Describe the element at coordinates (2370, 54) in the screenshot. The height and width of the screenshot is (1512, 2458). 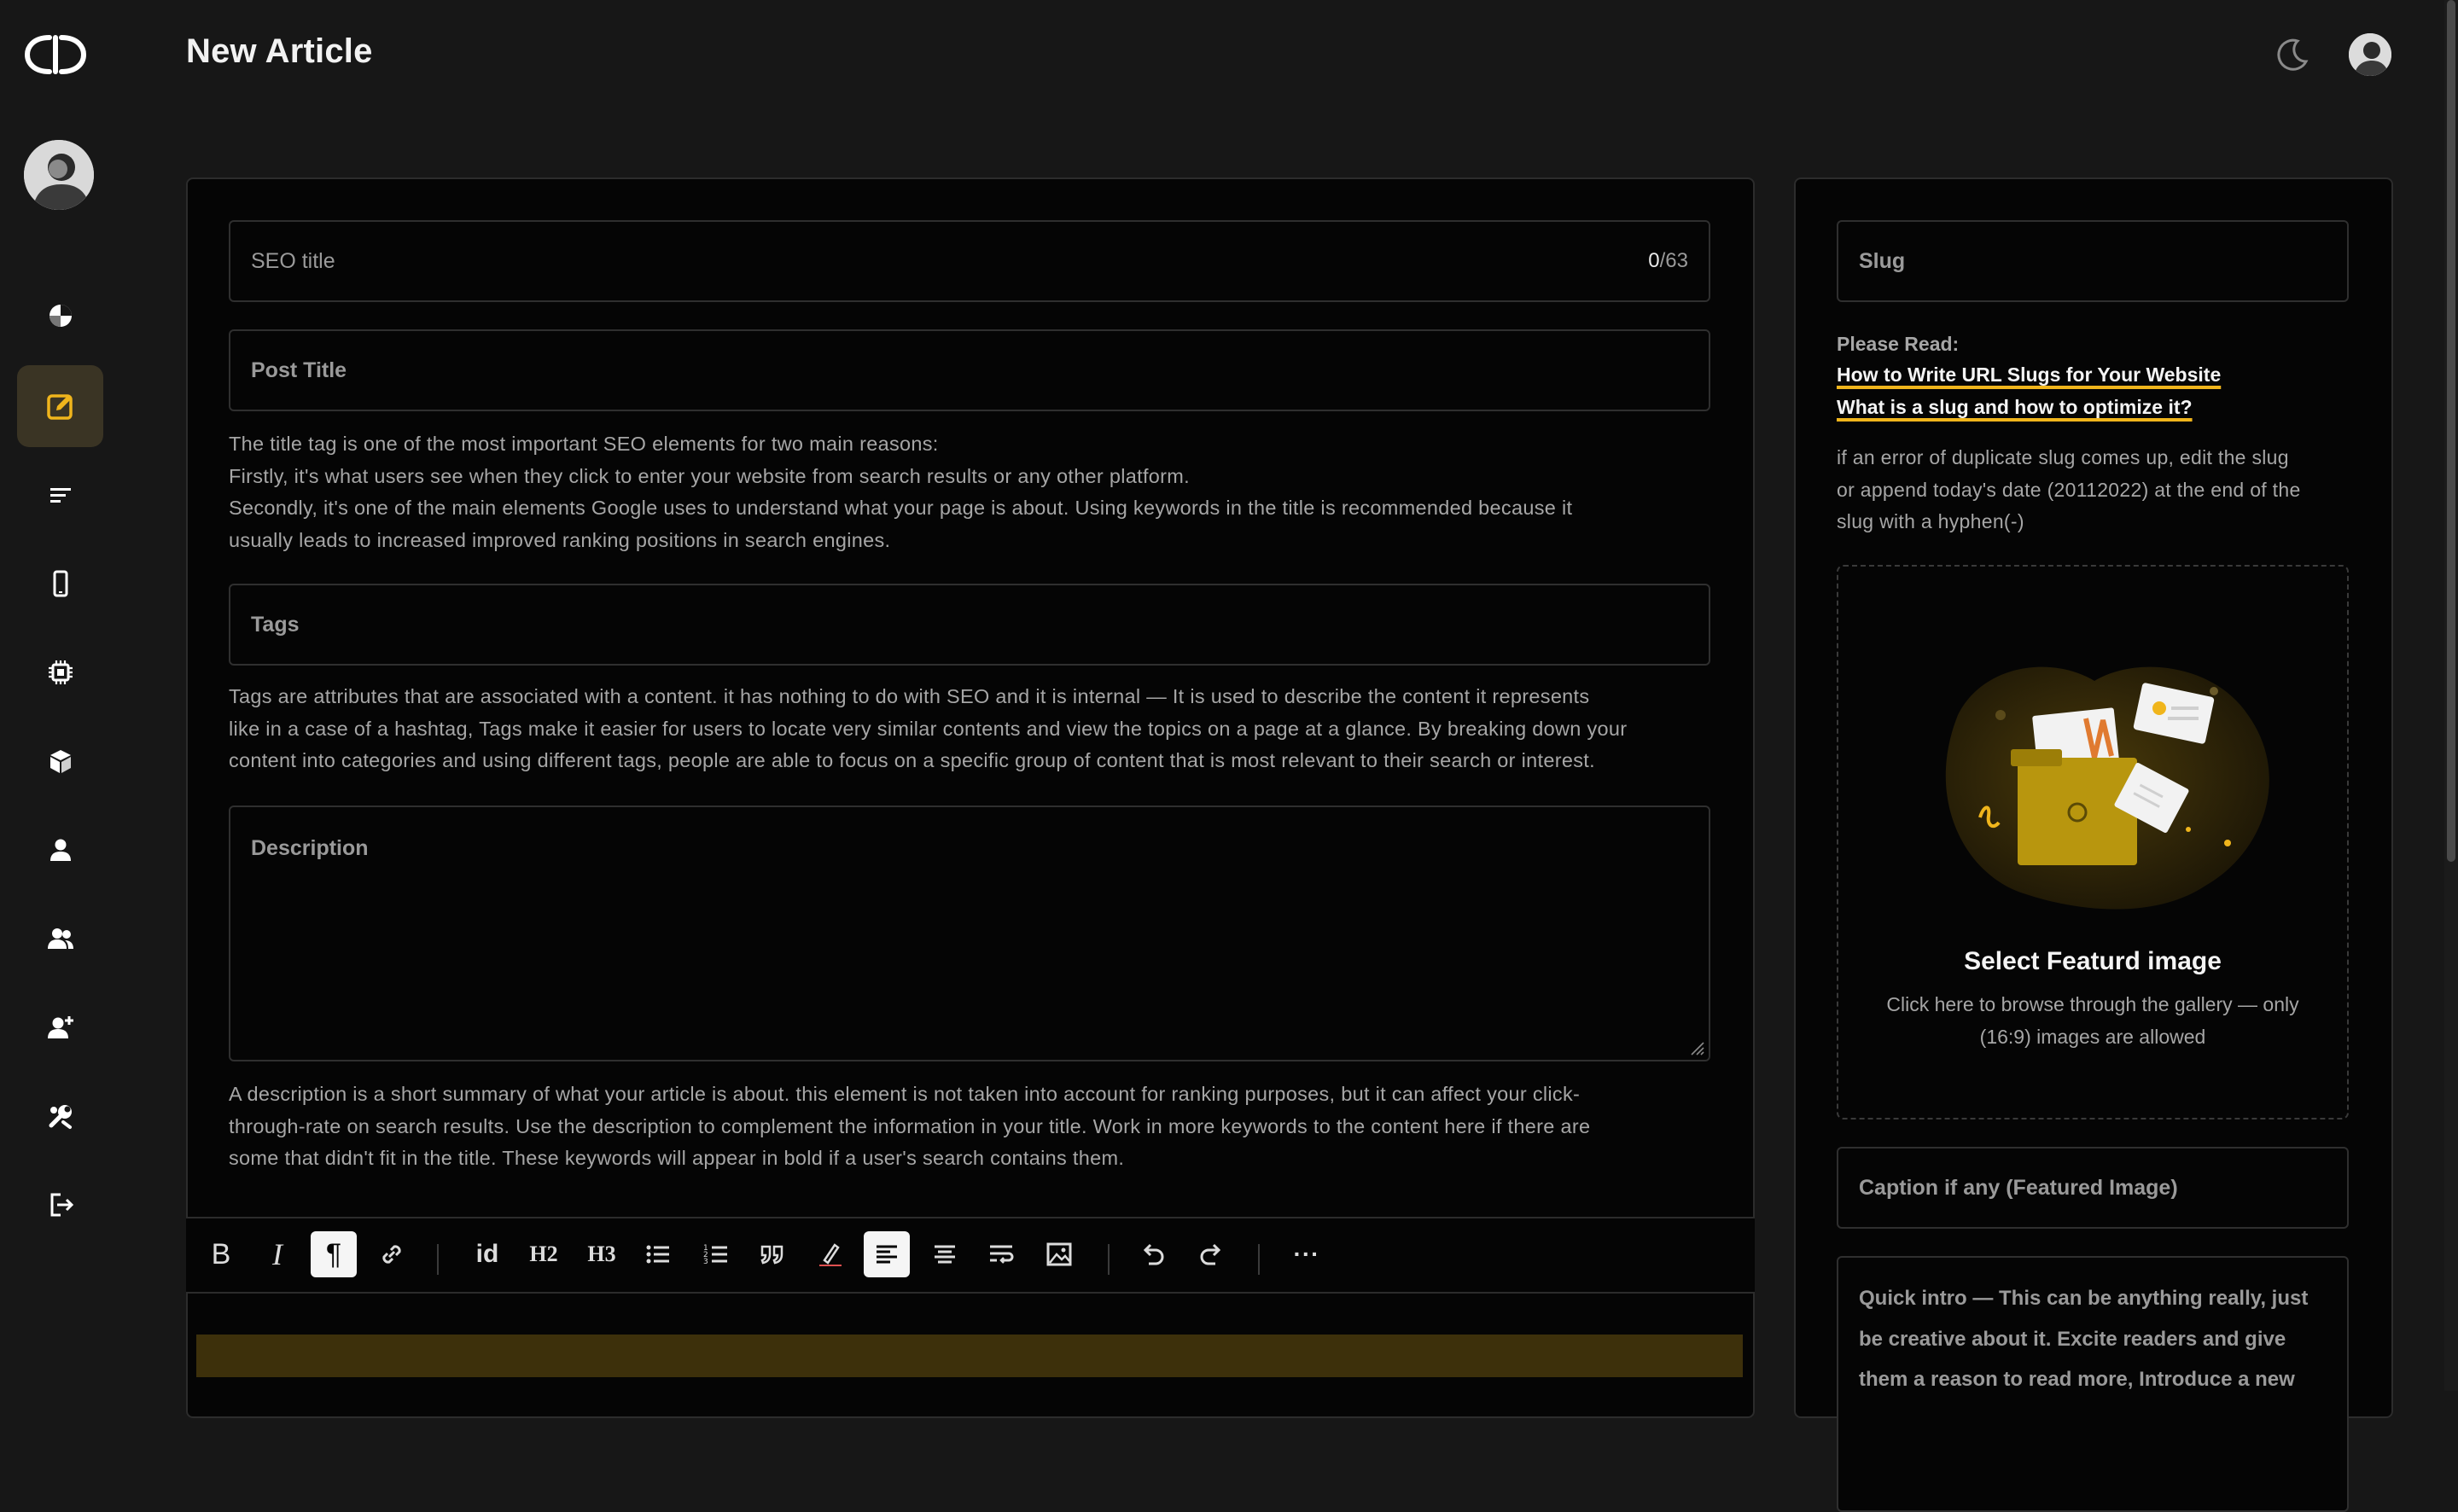
I see `user-avatar` at that location.